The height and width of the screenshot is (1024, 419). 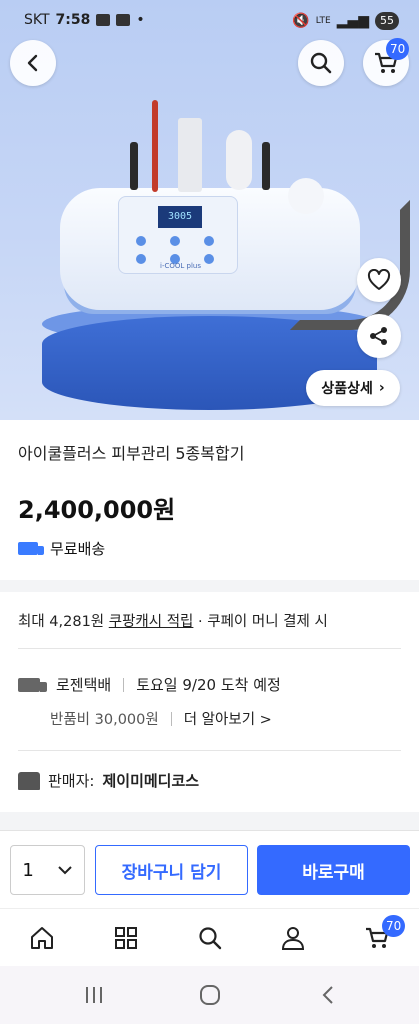 What do you see at coordinates (228, 718) in the screenshot?
I see `learn-more-link: 더 알아보기 >` at bounding box center [228, 718].